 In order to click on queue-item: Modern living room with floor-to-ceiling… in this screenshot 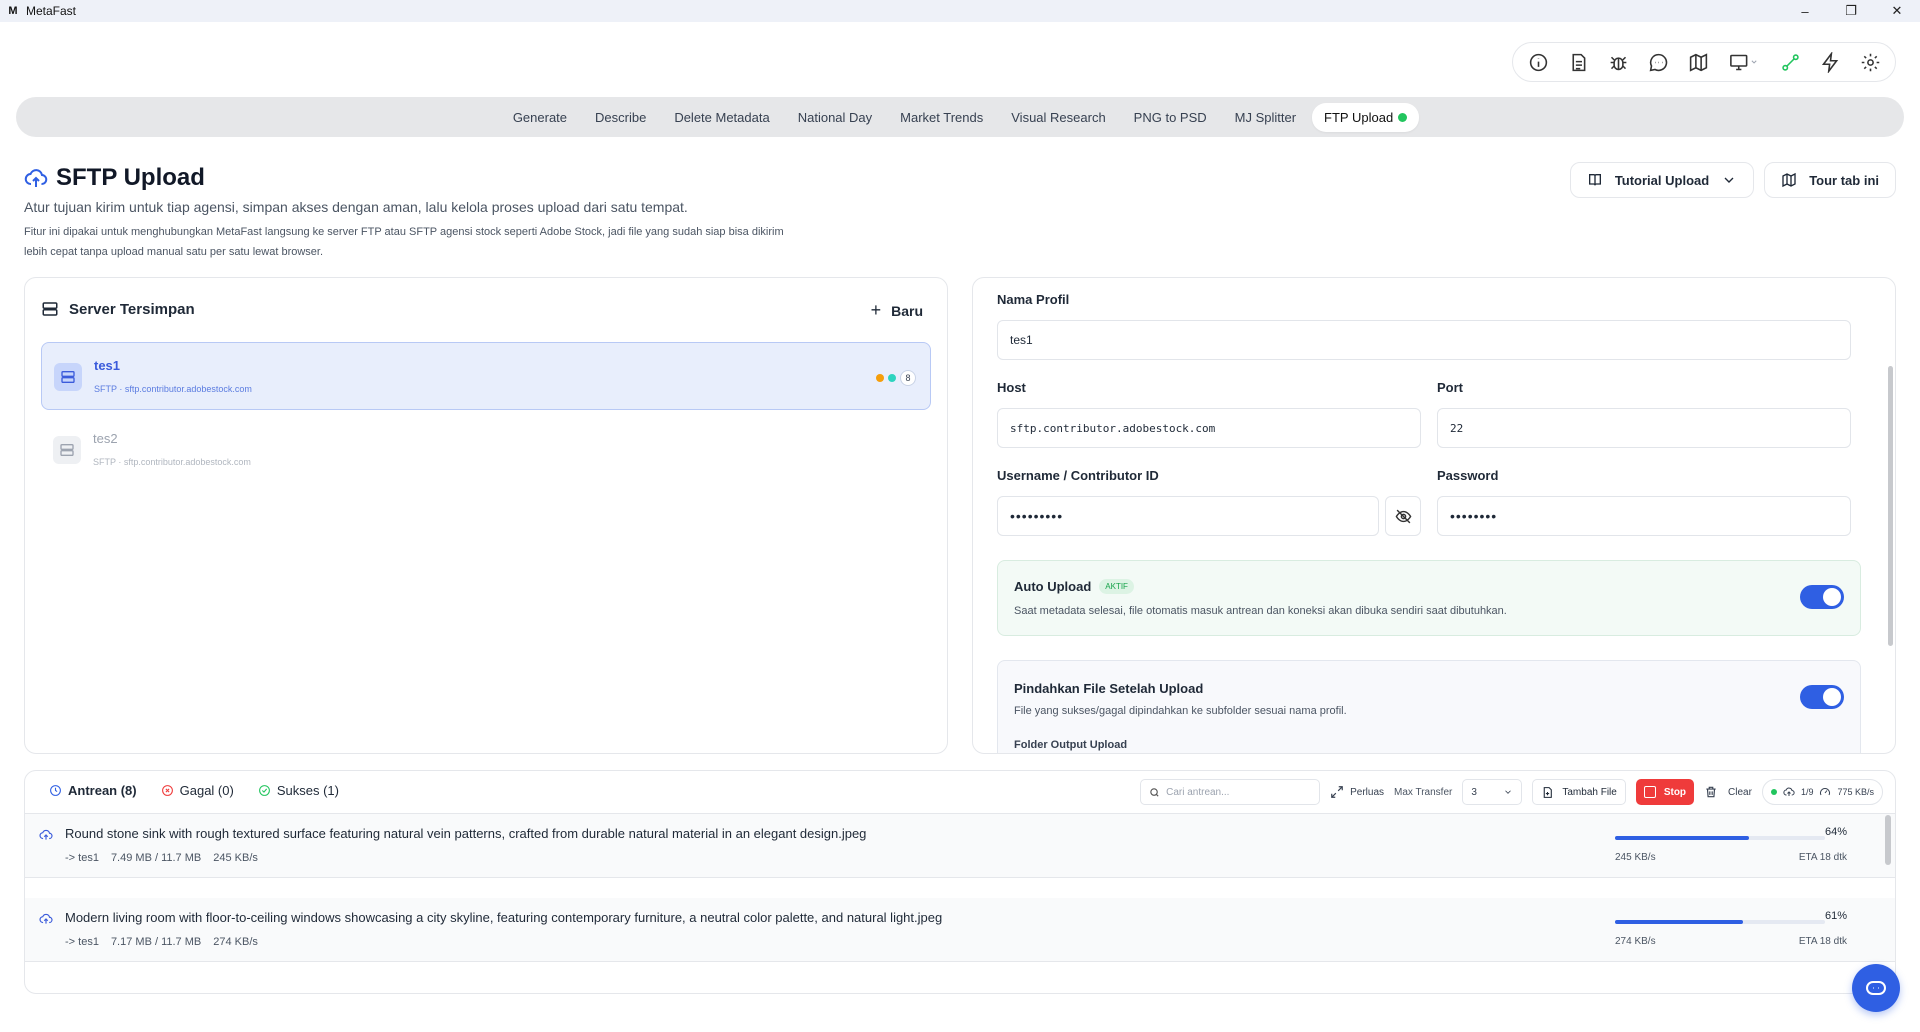, I will do `click(960, 930)`.